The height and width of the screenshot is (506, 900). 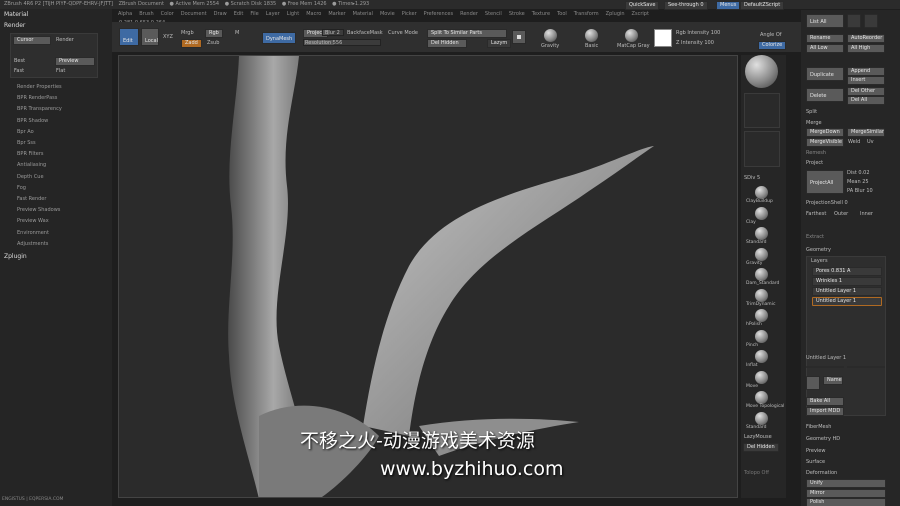 I want to click on project-section: Project, so click(x=814, y=163).